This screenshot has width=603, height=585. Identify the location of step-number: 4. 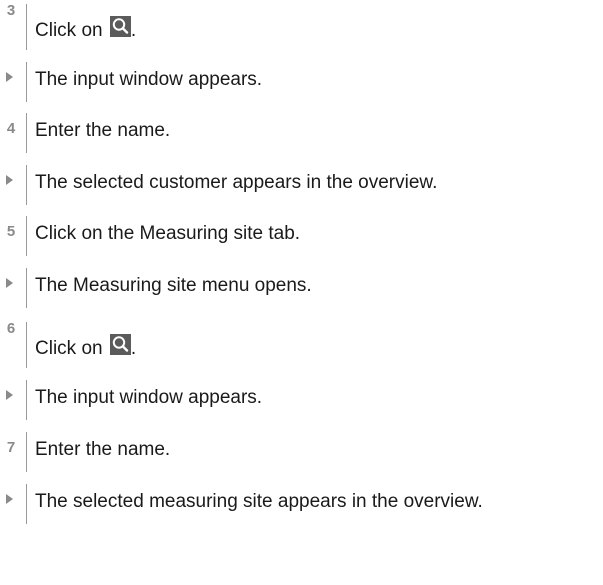
(11, 128).